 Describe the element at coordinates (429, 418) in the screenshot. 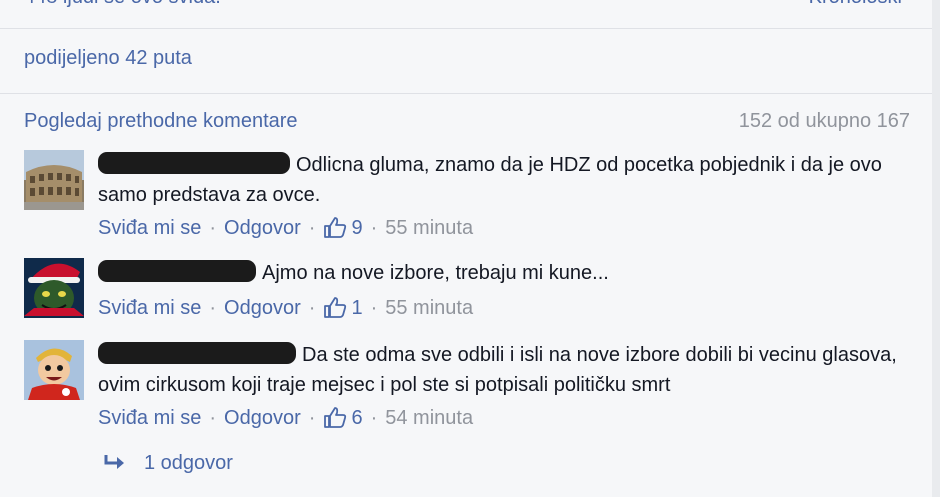

I see `comment-timestamp: 54 minuta` at that location.